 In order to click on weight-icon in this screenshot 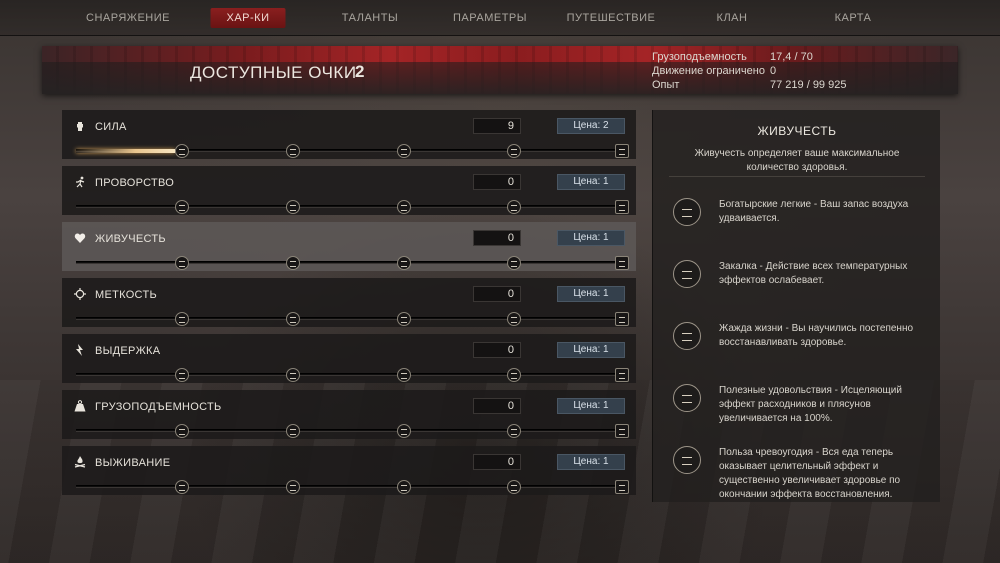, I will do `click(80, 406)`.